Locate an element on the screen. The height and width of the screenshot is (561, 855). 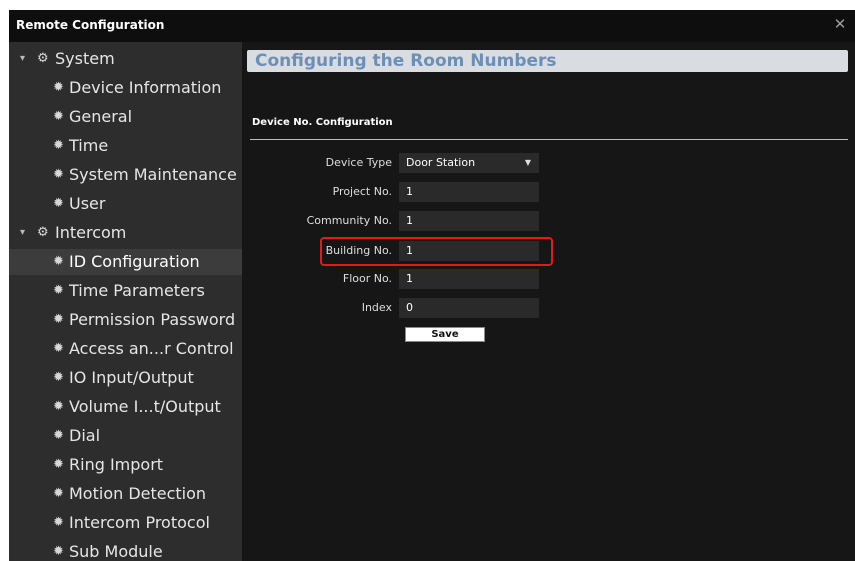
sidebar-item-label: System Maintenance is located at coordinates (153, 174).